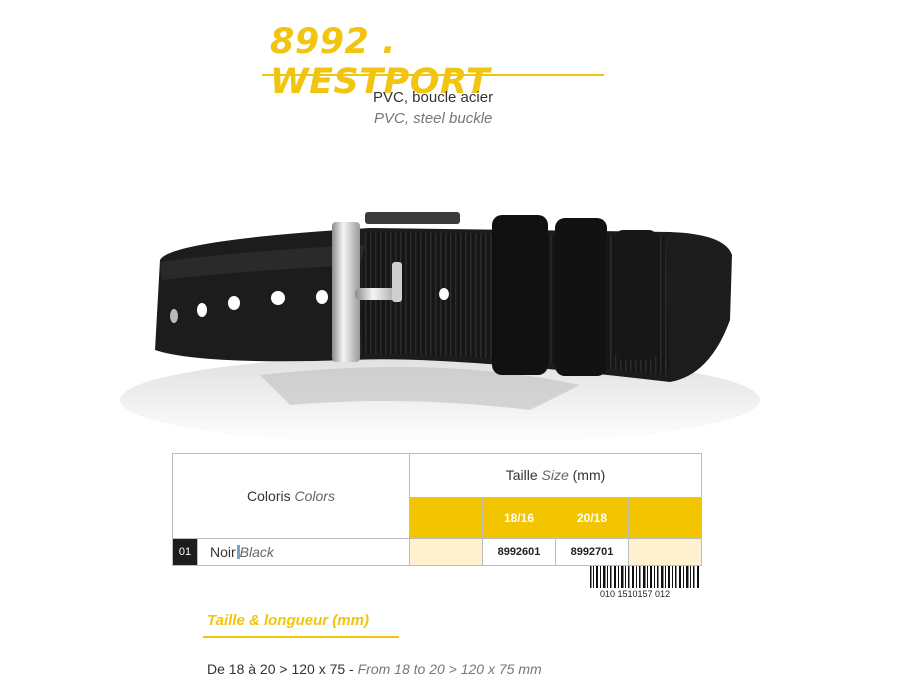  Describe the element at coordinates (592, 552) in the screenshot. I see `reference-cell: 8992701` at that location.